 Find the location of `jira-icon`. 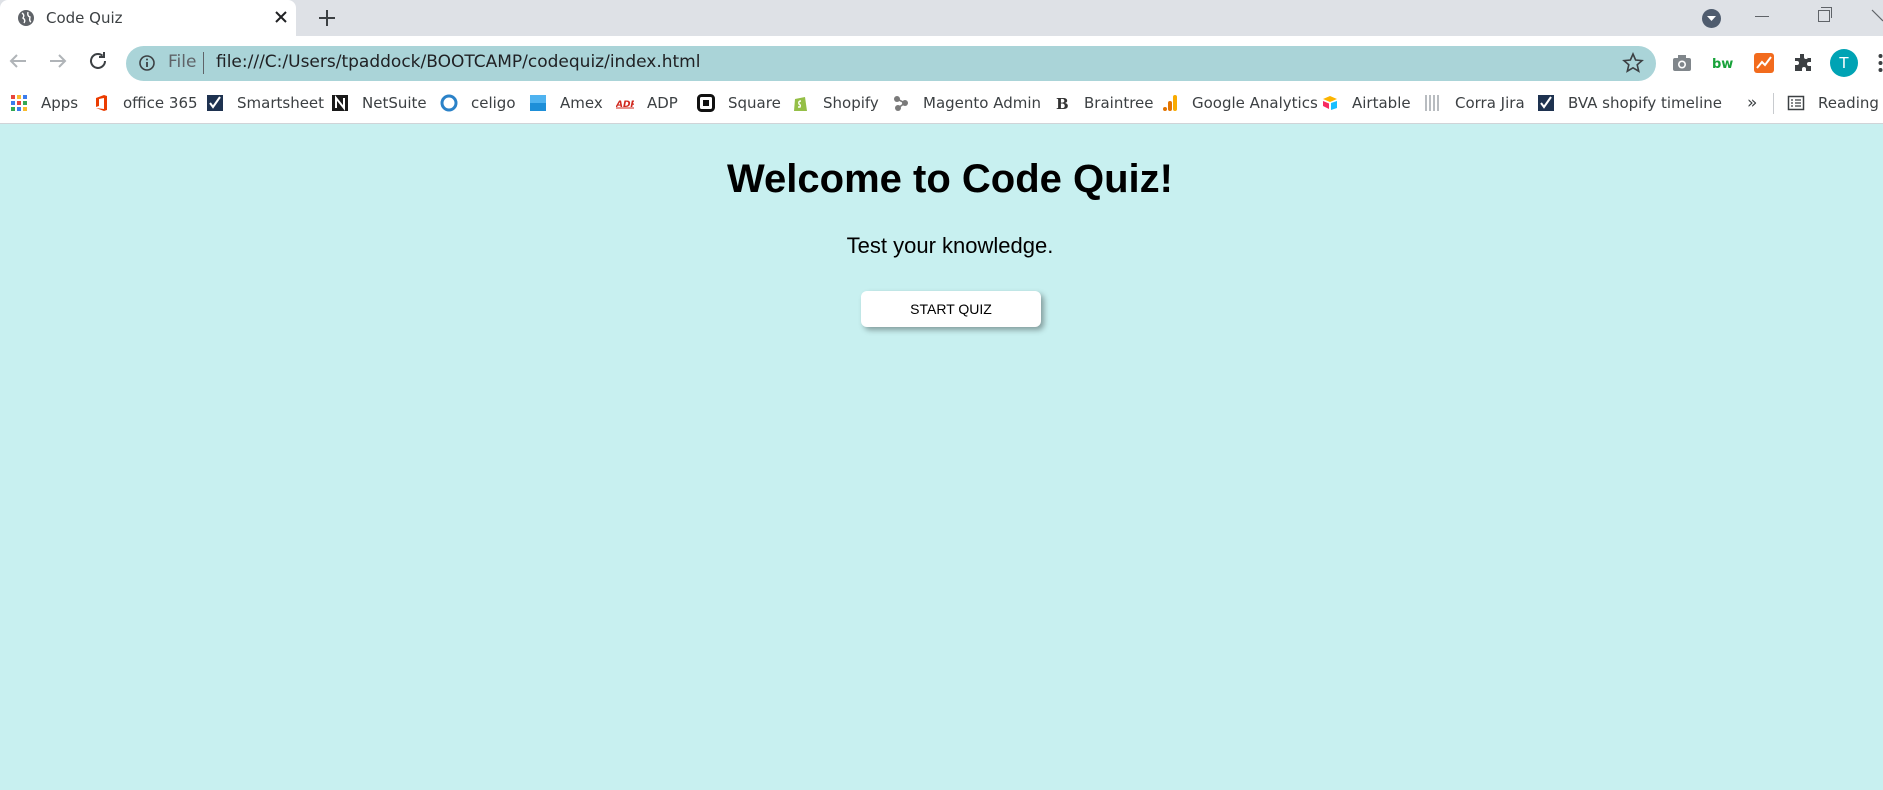

jira-icon is located at coordinates (1432, 103).